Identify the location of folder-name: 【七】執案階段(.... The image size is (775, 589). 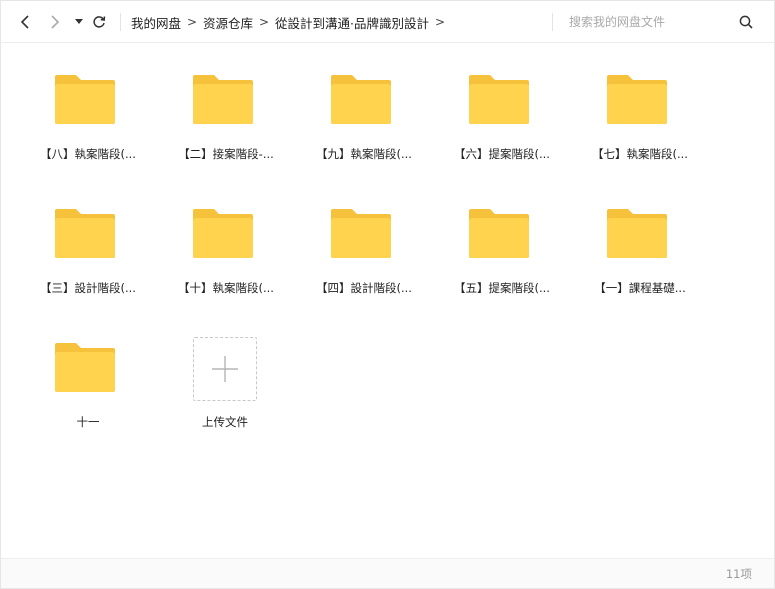
(640, 154).